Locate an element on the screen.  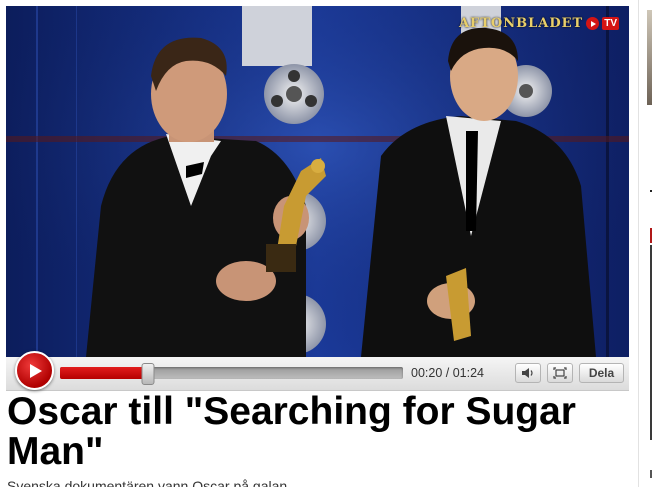
logo-play-icon is located at coordinates (593, 23).